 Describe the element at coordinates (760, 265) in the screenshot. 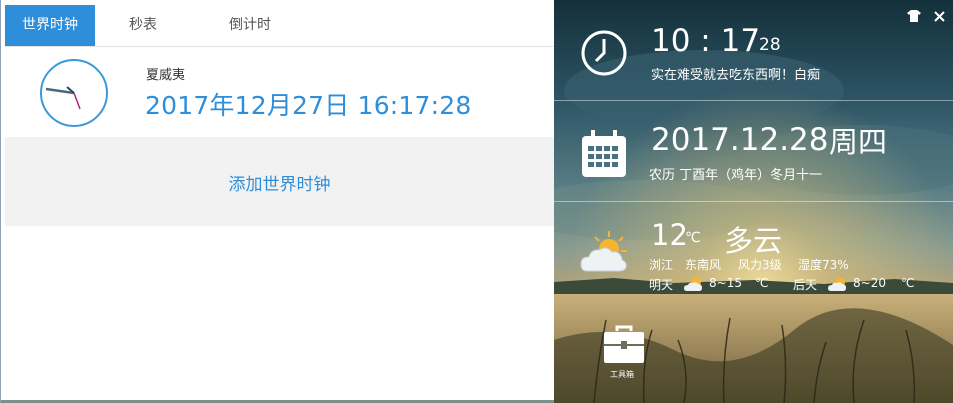

I see `wind-level: 风力3级` at that location.